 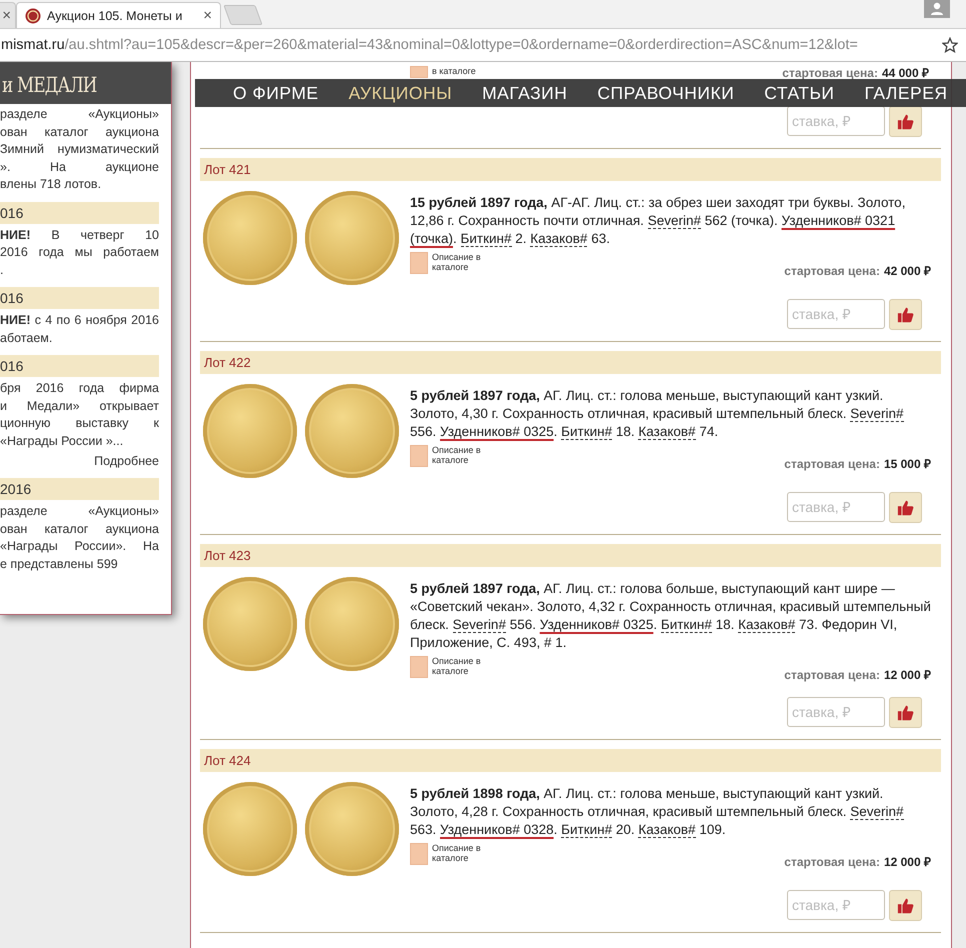 I want to click on lot-description: 5 рублей 1897 года, АГ. Лиц. ст.: голова больше, выступающий кант шире — «Советский чекан». Золото, 4,32 г. Сохранность отличная, красивый штемпельный блеск. Severin# 556. Узденников# 0325. Биткин# 18. Казаков# 73. Федорин VI, Приложение, С. 493, # 1., so click(x=670, y=616).